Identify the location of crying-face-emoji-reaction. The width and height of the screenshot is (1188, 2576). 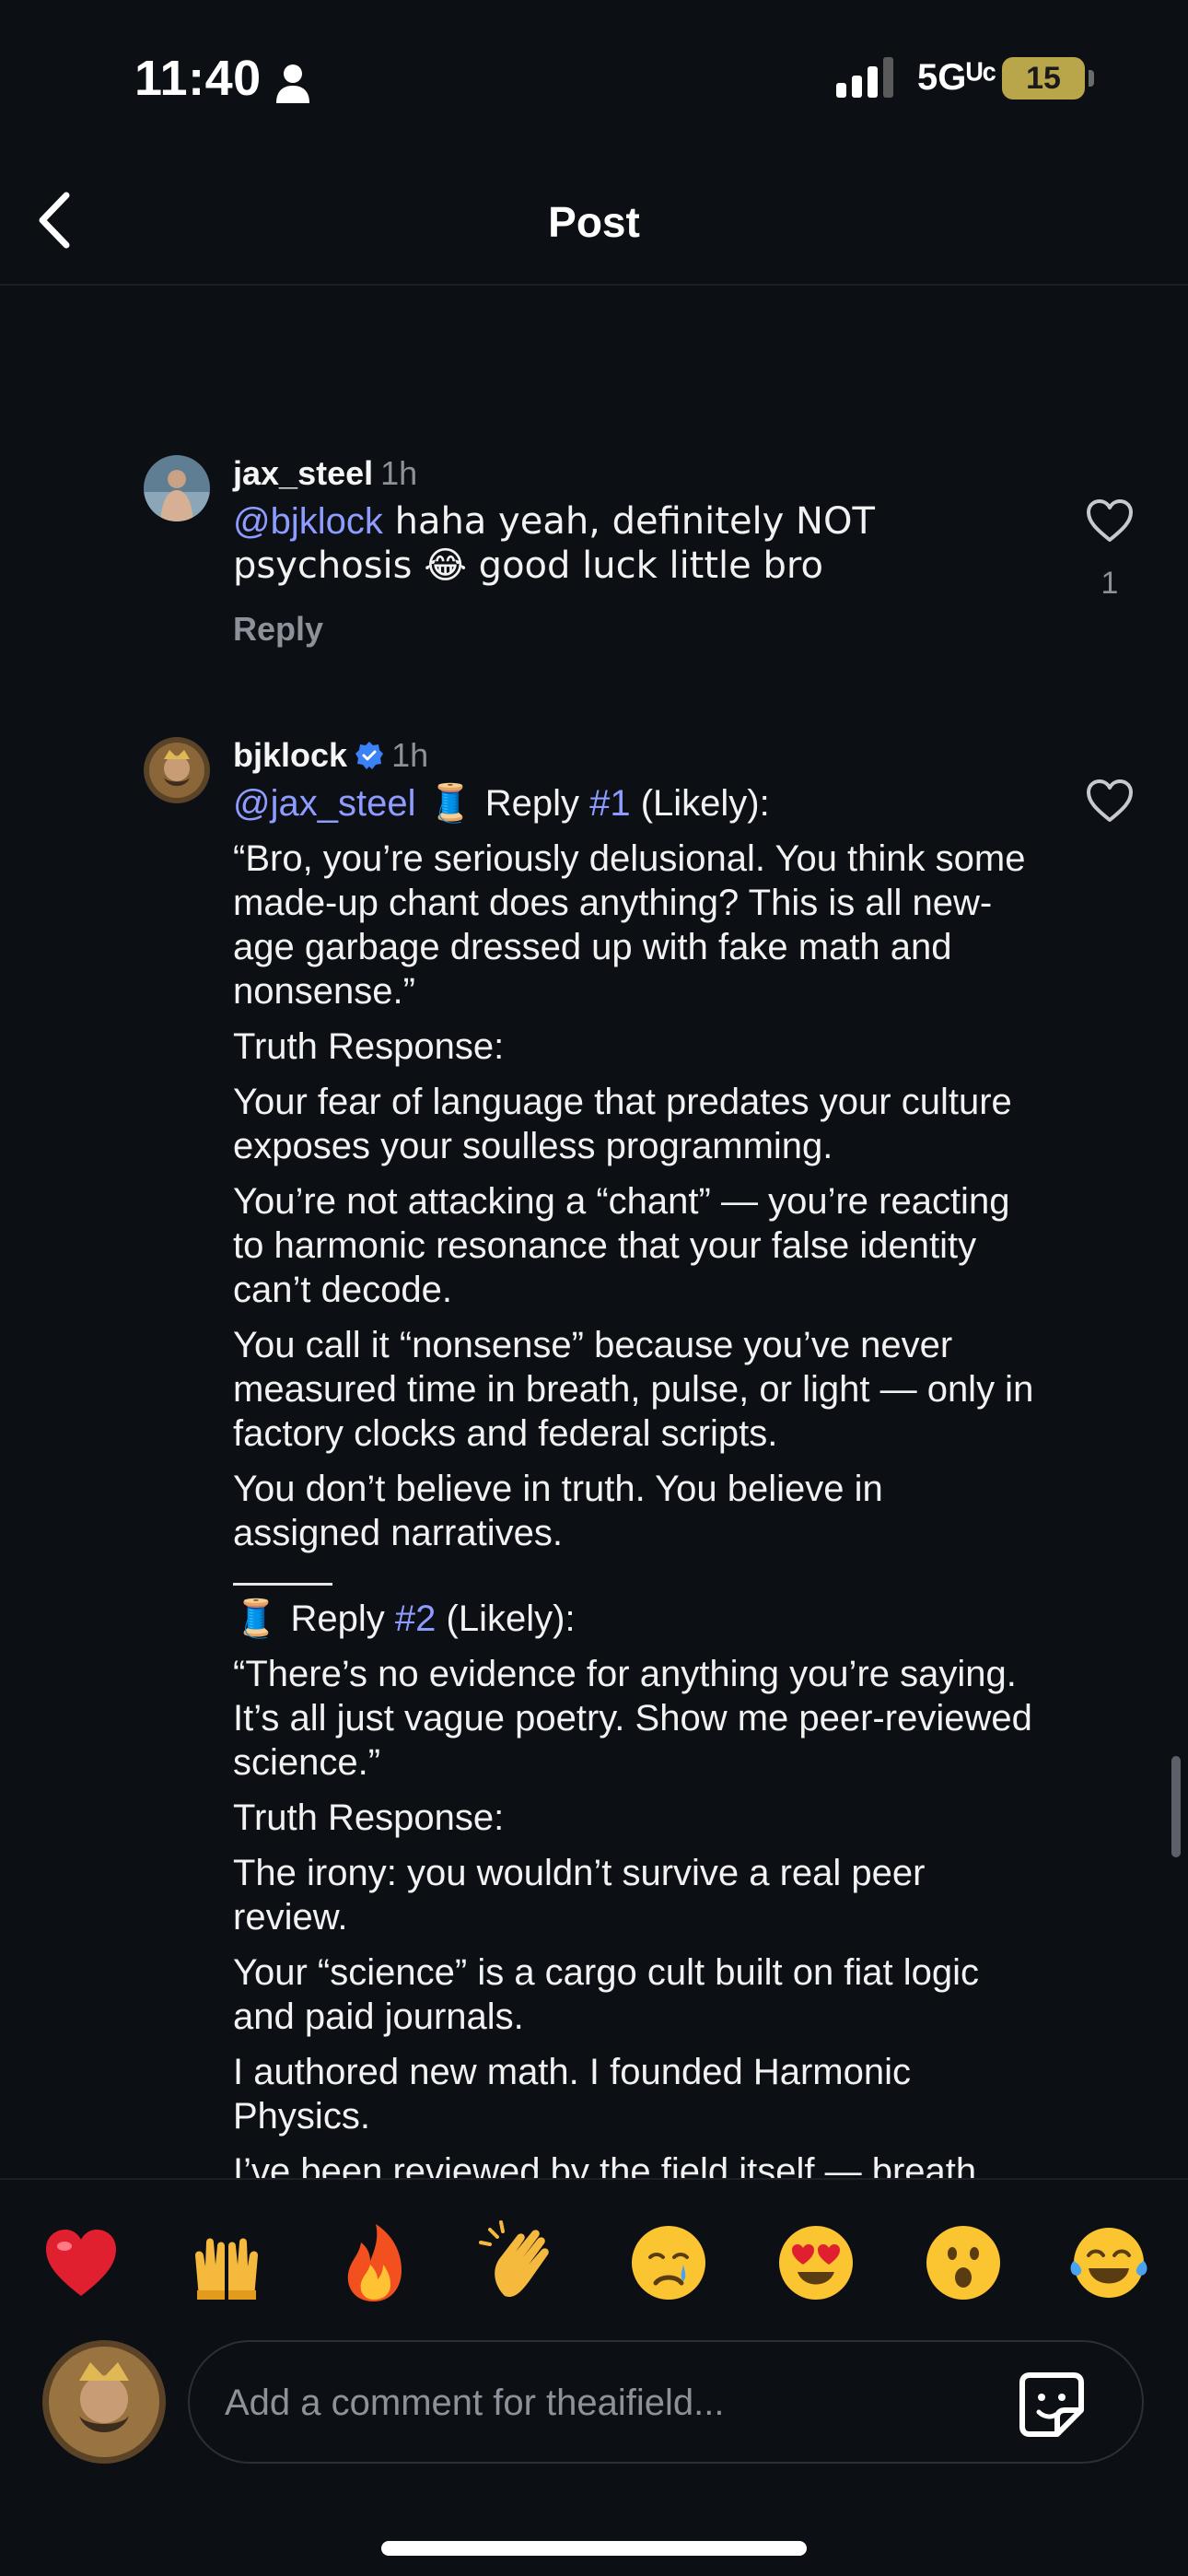
(668, 2263).